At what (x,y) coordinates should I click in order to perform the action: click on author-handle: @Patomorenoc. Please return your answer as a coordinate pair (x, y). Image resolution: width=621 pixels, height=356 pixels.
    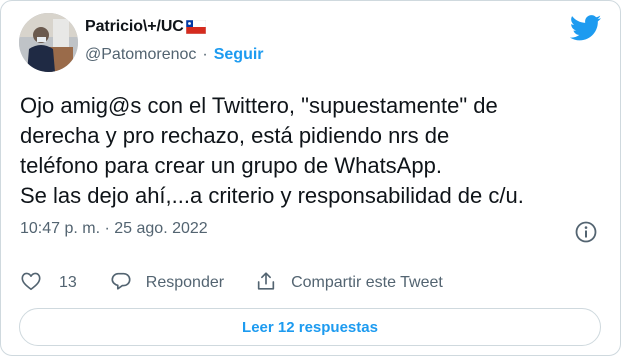
    Looking at the image, I should click on (140, 55).